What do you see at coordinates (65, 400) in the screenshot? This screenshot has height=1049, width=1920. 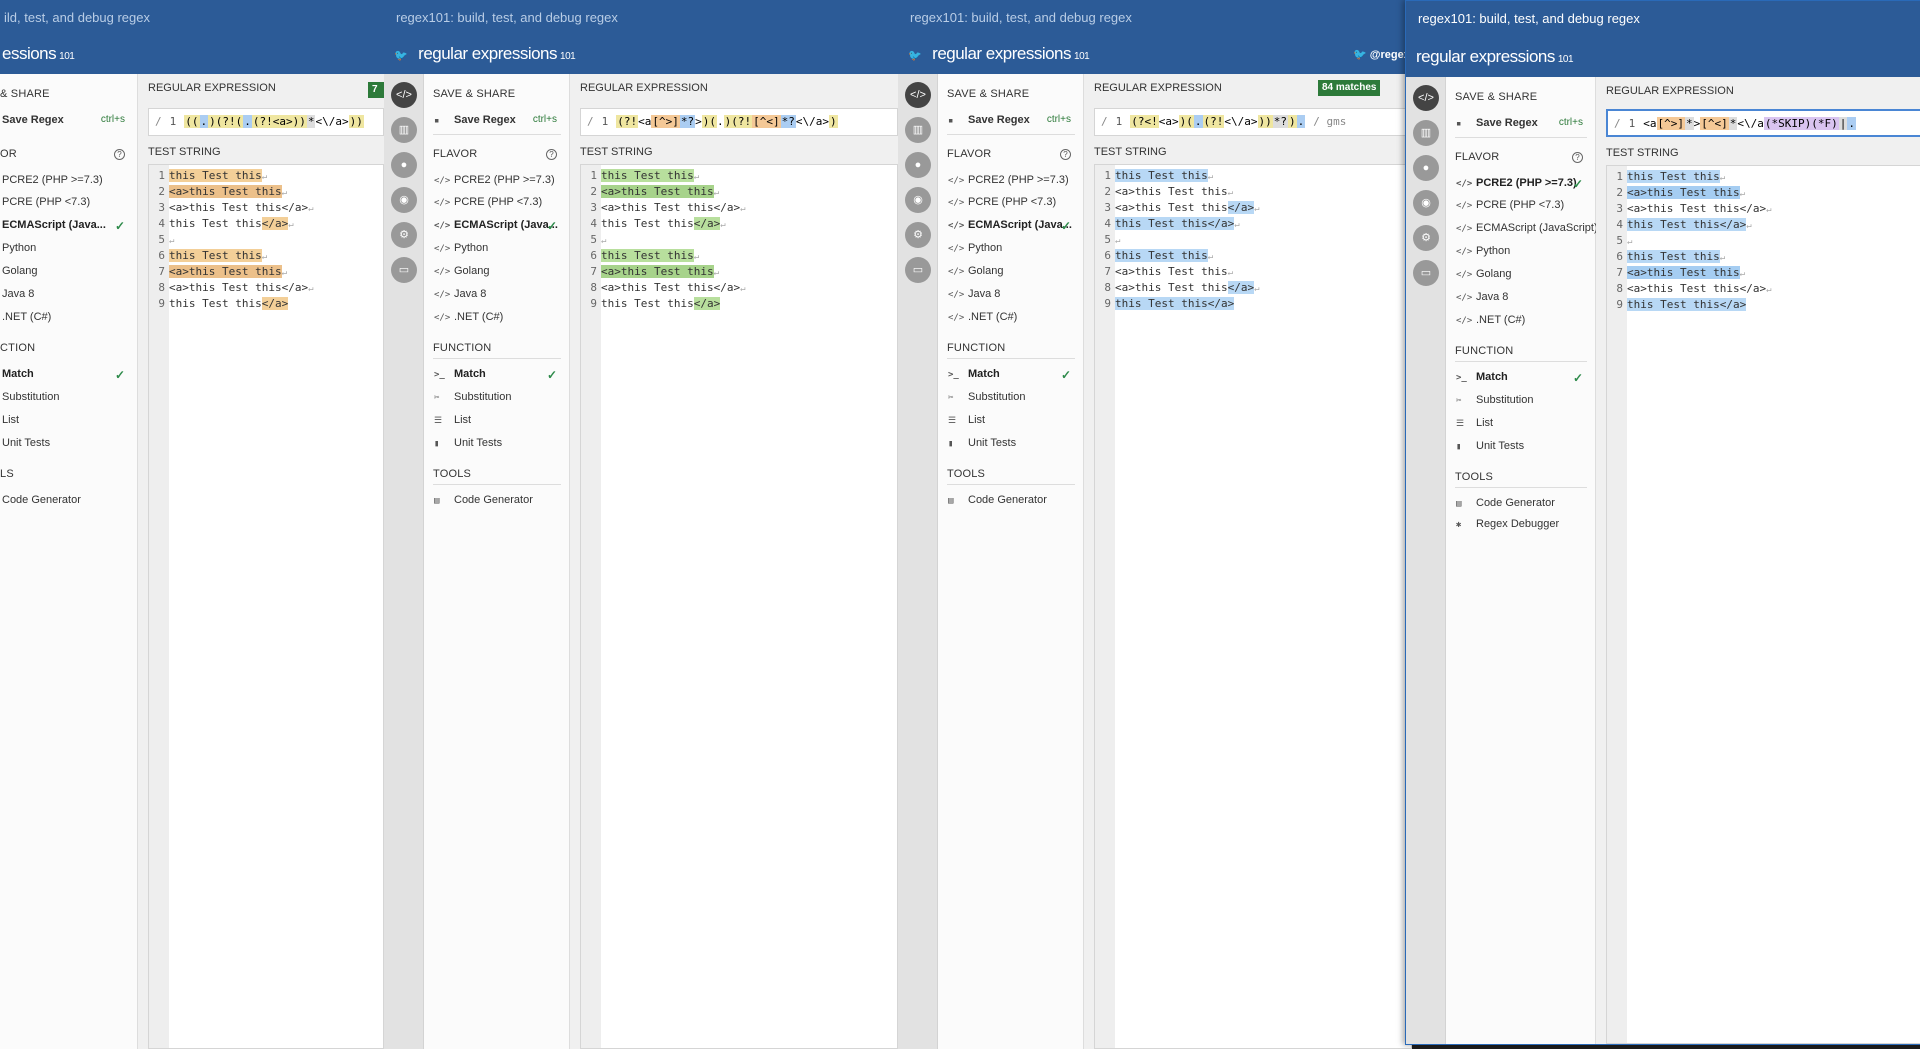 I see `function-substitution: Substitution` at bounding box center [65, 400].